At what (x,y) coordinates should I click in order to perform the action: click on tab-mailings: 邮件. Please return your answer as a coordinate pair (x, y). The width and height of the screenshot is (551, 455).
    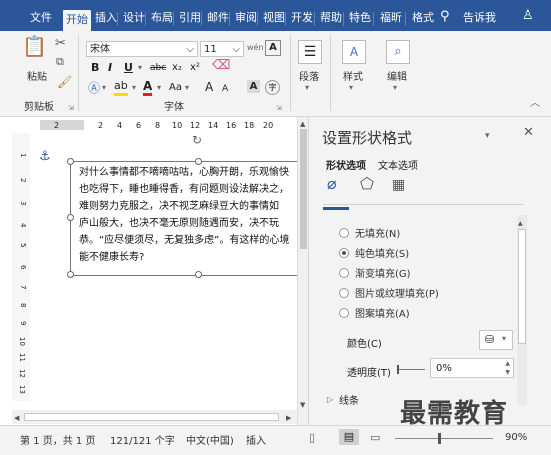
    Looking at the image, I should click on (218, 18).